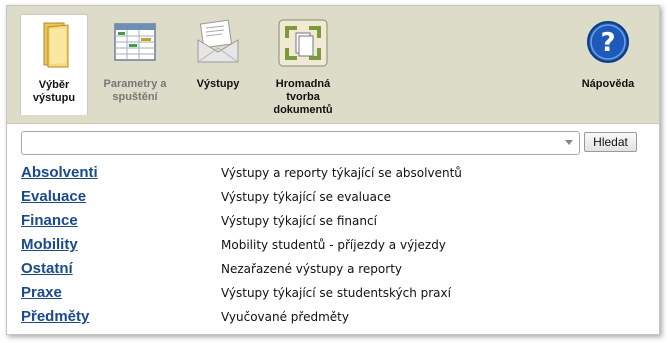 Image resolution: width=668 pixels, height=343 pixels. What do you see at coordinates (341, 173) in the screenshot?
I see `category-description: Výstupy a reporty týkající se absolventů` at bounding box center [341, 173].